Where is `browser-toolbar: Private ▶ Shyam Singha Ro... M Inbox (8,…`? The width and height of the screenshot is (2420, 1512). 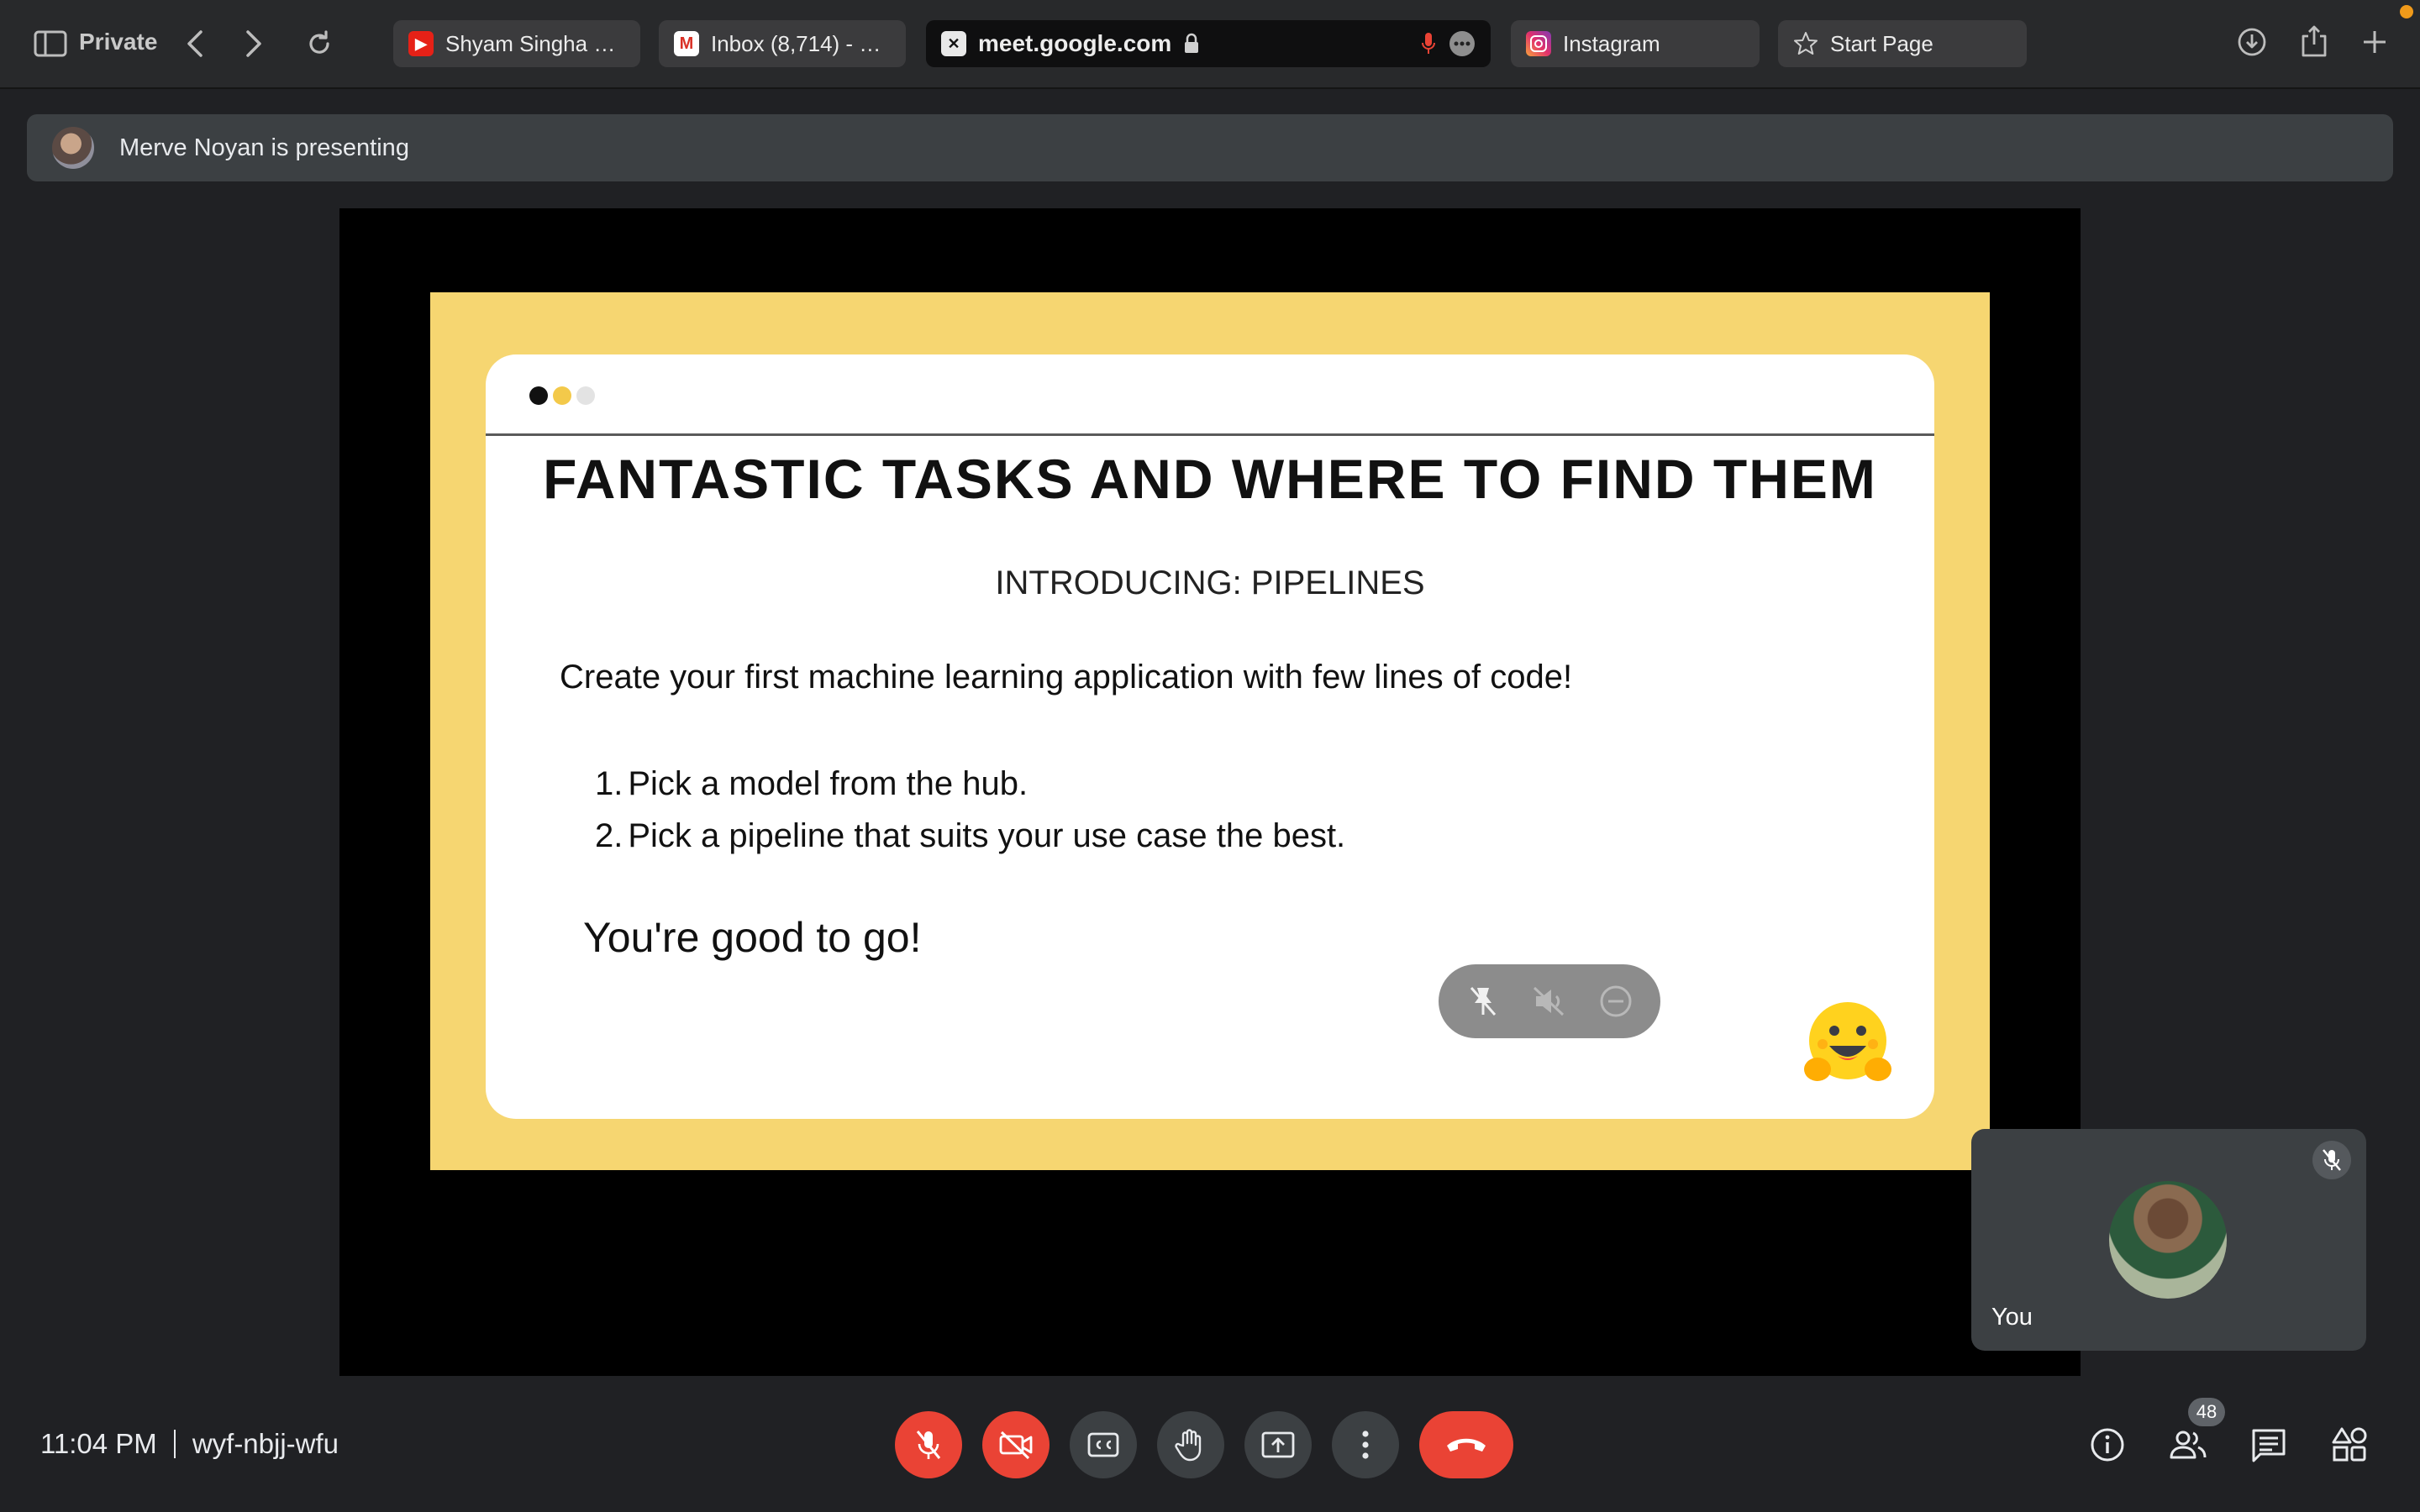
browser-toolbar: Private ▶ Shyam Singha Ro... M Inbox (8,… is located at coordinates (1210, 44).